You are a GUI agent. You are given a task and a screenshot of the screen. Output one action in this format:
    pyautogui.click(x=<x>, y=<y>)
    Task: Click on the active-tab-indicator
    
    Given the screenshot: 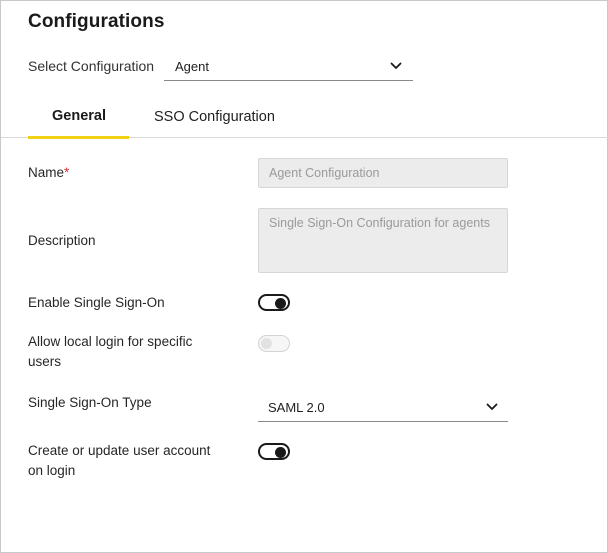 What is the action you would take?
    pyautogui.click(x=78, y=137)
    